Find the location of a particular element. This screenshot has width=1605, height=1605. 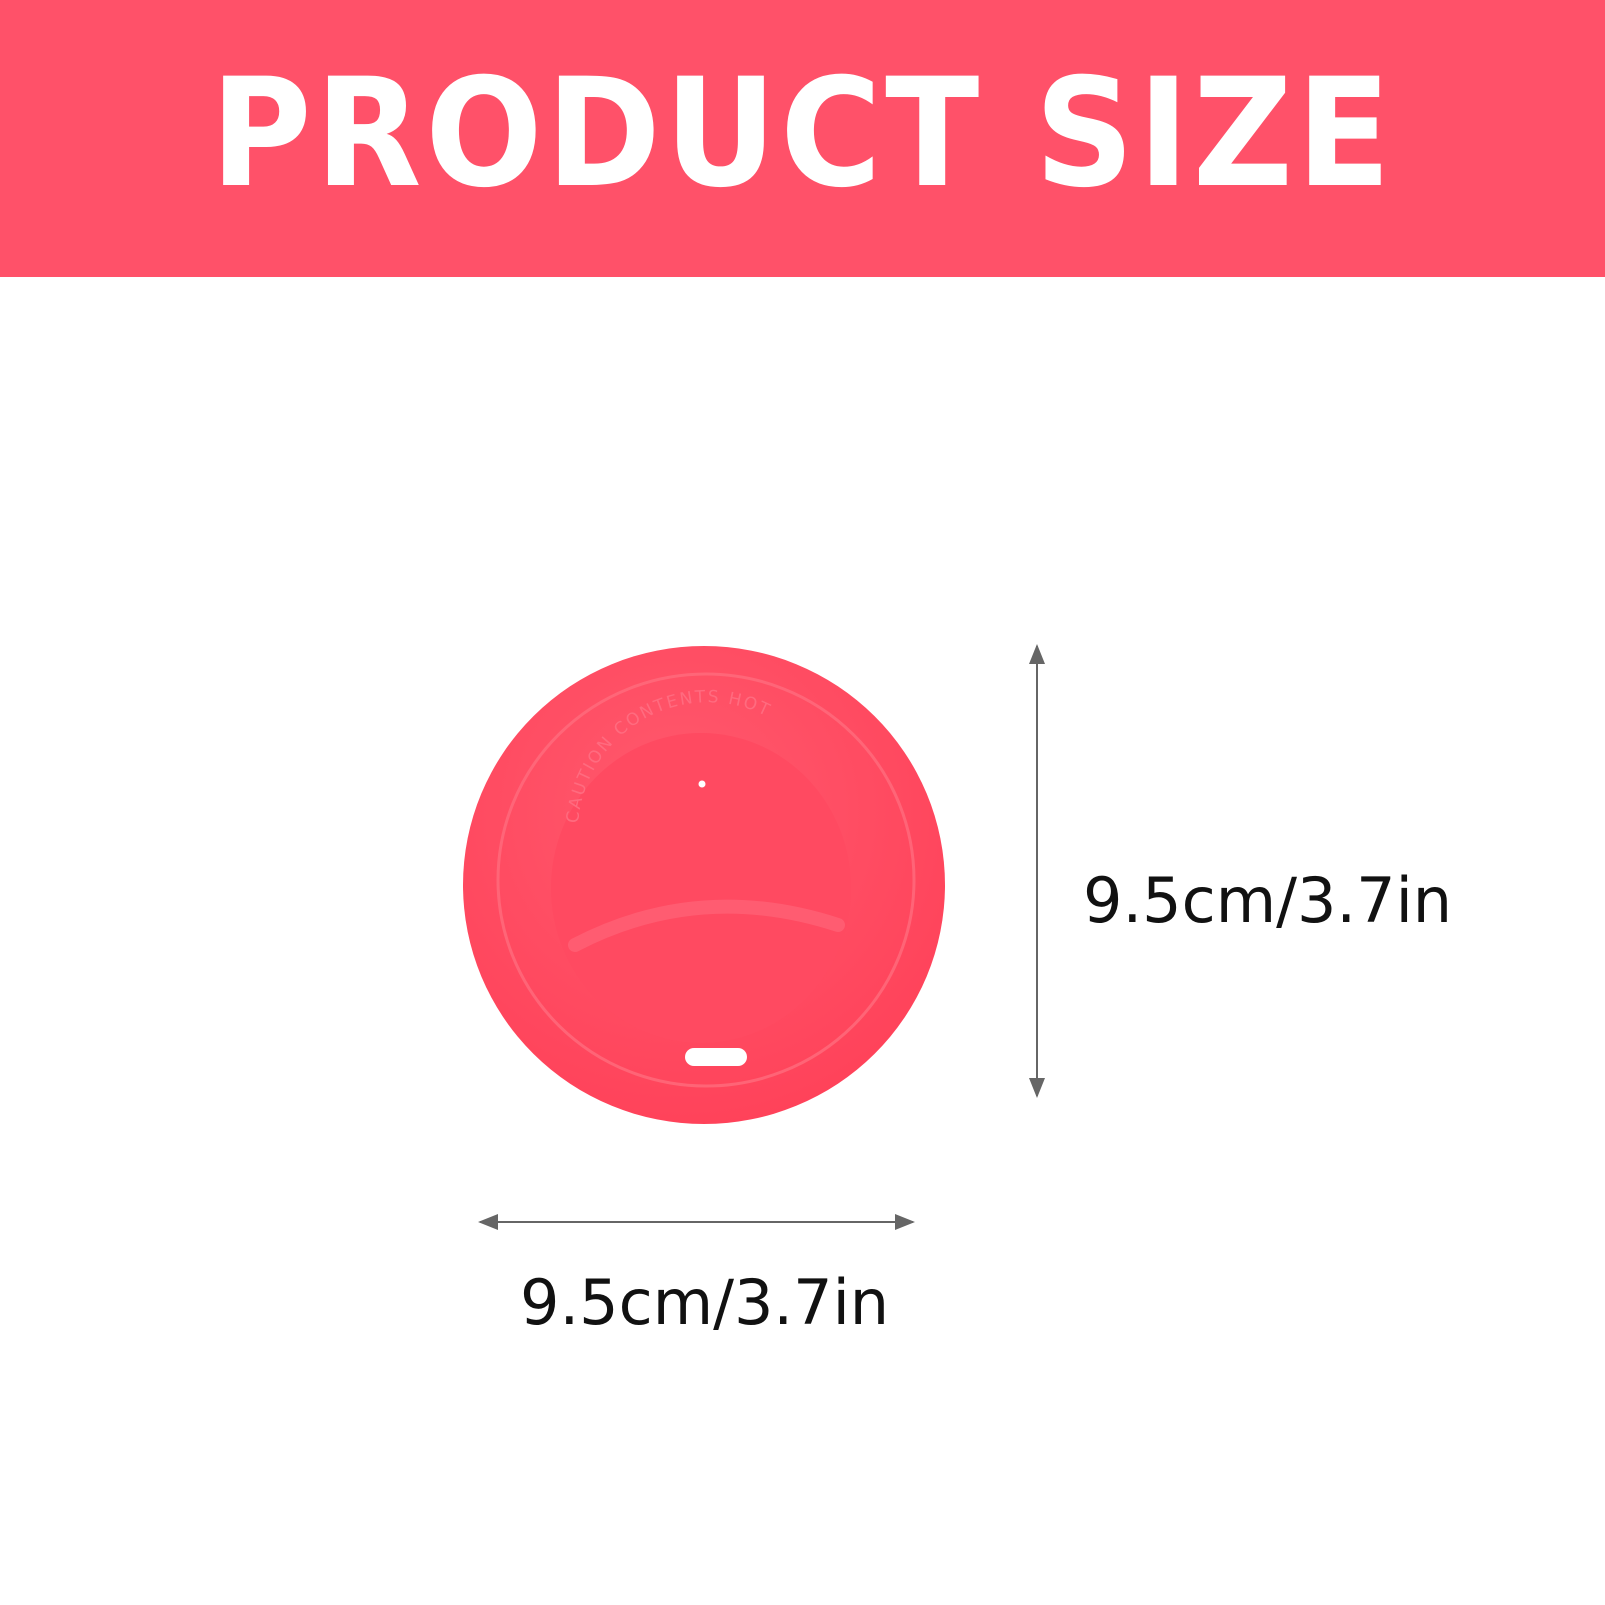

product-illustration: CAUTION CONTENTS HOT is located at coordinates (754, 937).